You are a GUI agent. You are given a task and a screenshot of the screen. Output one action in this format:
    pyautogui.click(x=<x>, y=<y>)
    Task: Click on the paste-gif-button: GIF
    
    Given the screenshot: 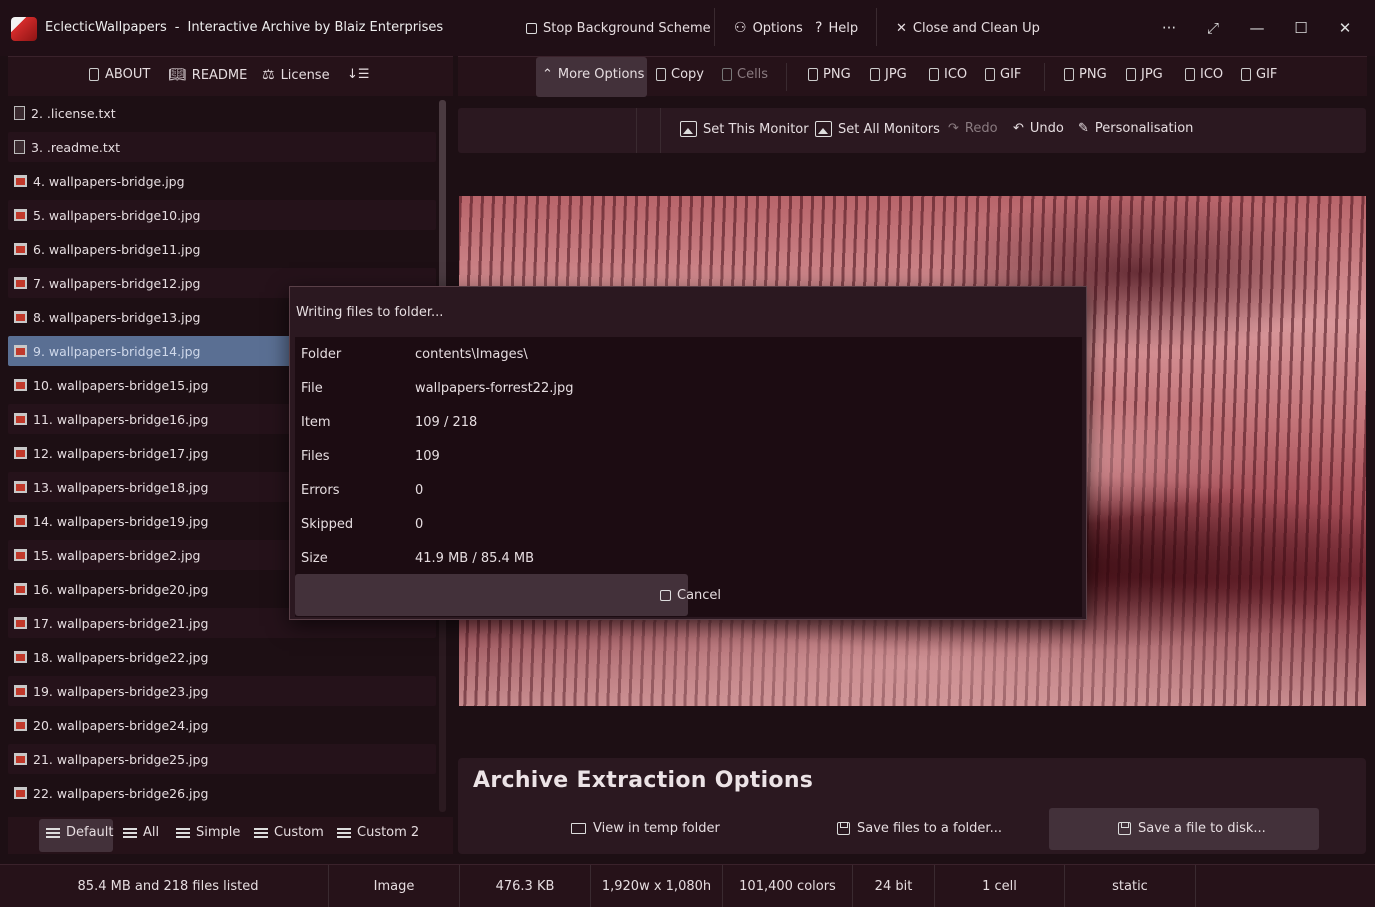 What is the action you would take?
    pyautogui.click(x=1259, y=74)
    